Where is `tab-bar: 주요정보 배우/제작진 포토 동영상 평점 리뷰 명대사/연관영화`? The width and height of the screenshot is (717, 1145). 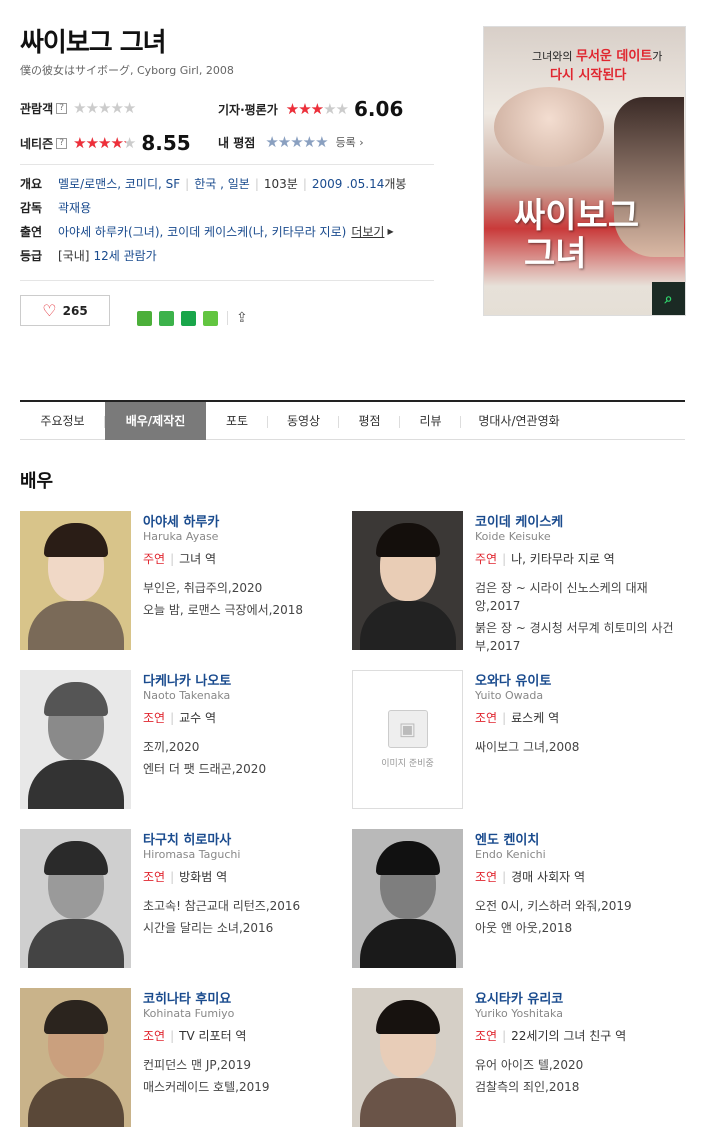
tab-bar: 주요정보 배우/제작진 포토 동영상 평점 리뷰 명대사/연관영화 is located at coordinates (352, 420).